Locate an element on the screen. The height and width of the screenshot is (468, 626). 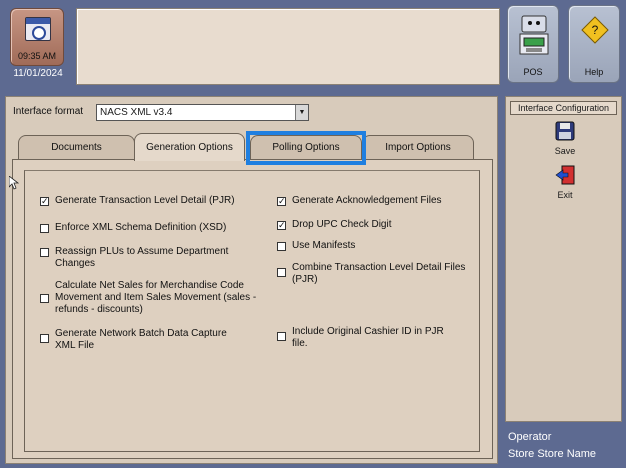
exit-button: Exit is located at coordinates (565, 182).